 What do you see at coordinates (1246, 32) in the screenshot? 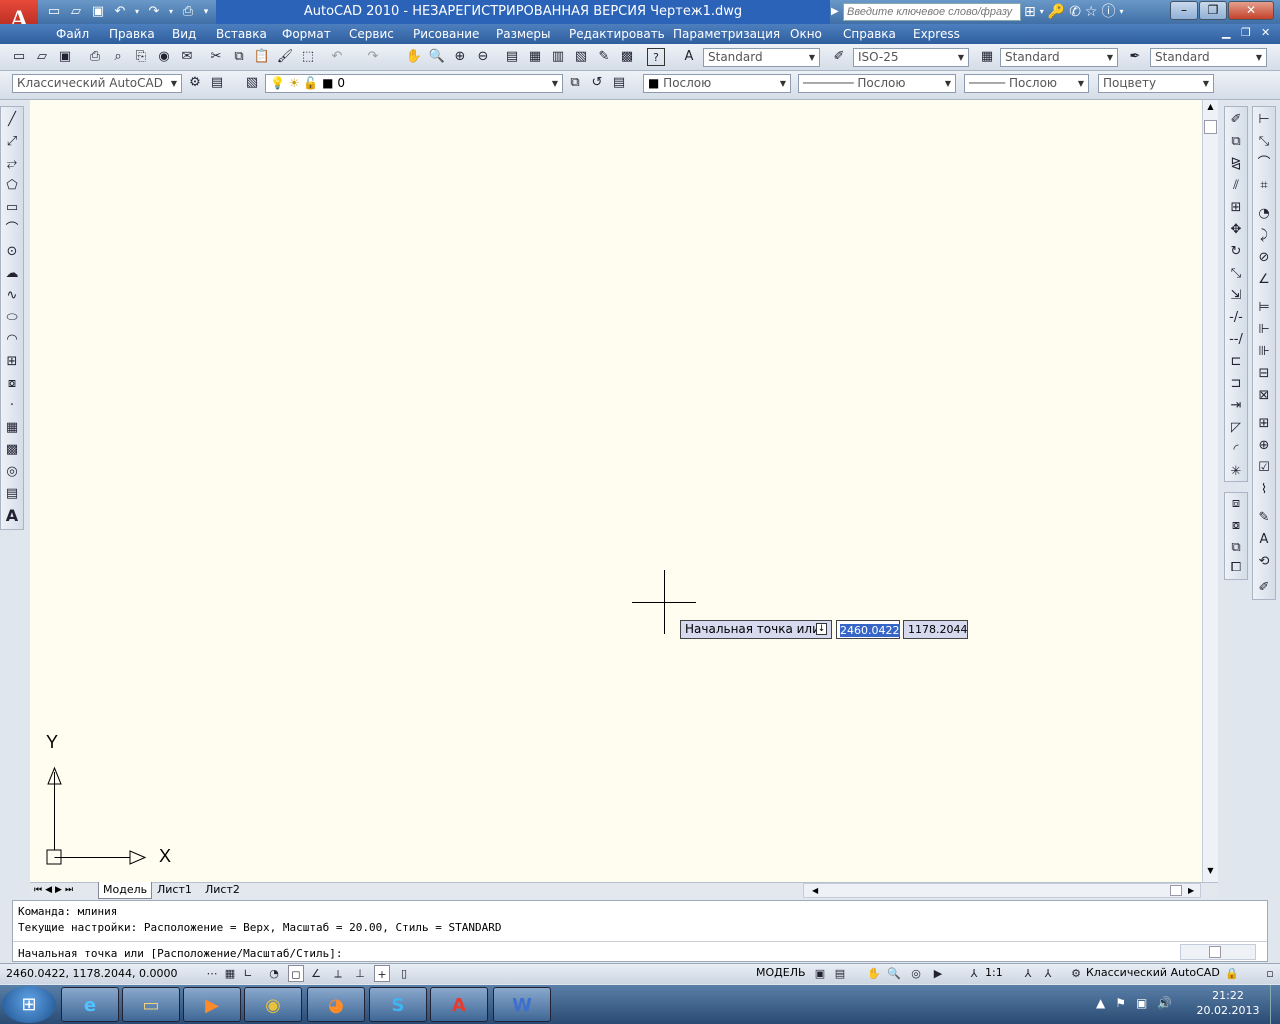
I see `doc-restore-icon: ❐` at bounding box center [1246, 32].